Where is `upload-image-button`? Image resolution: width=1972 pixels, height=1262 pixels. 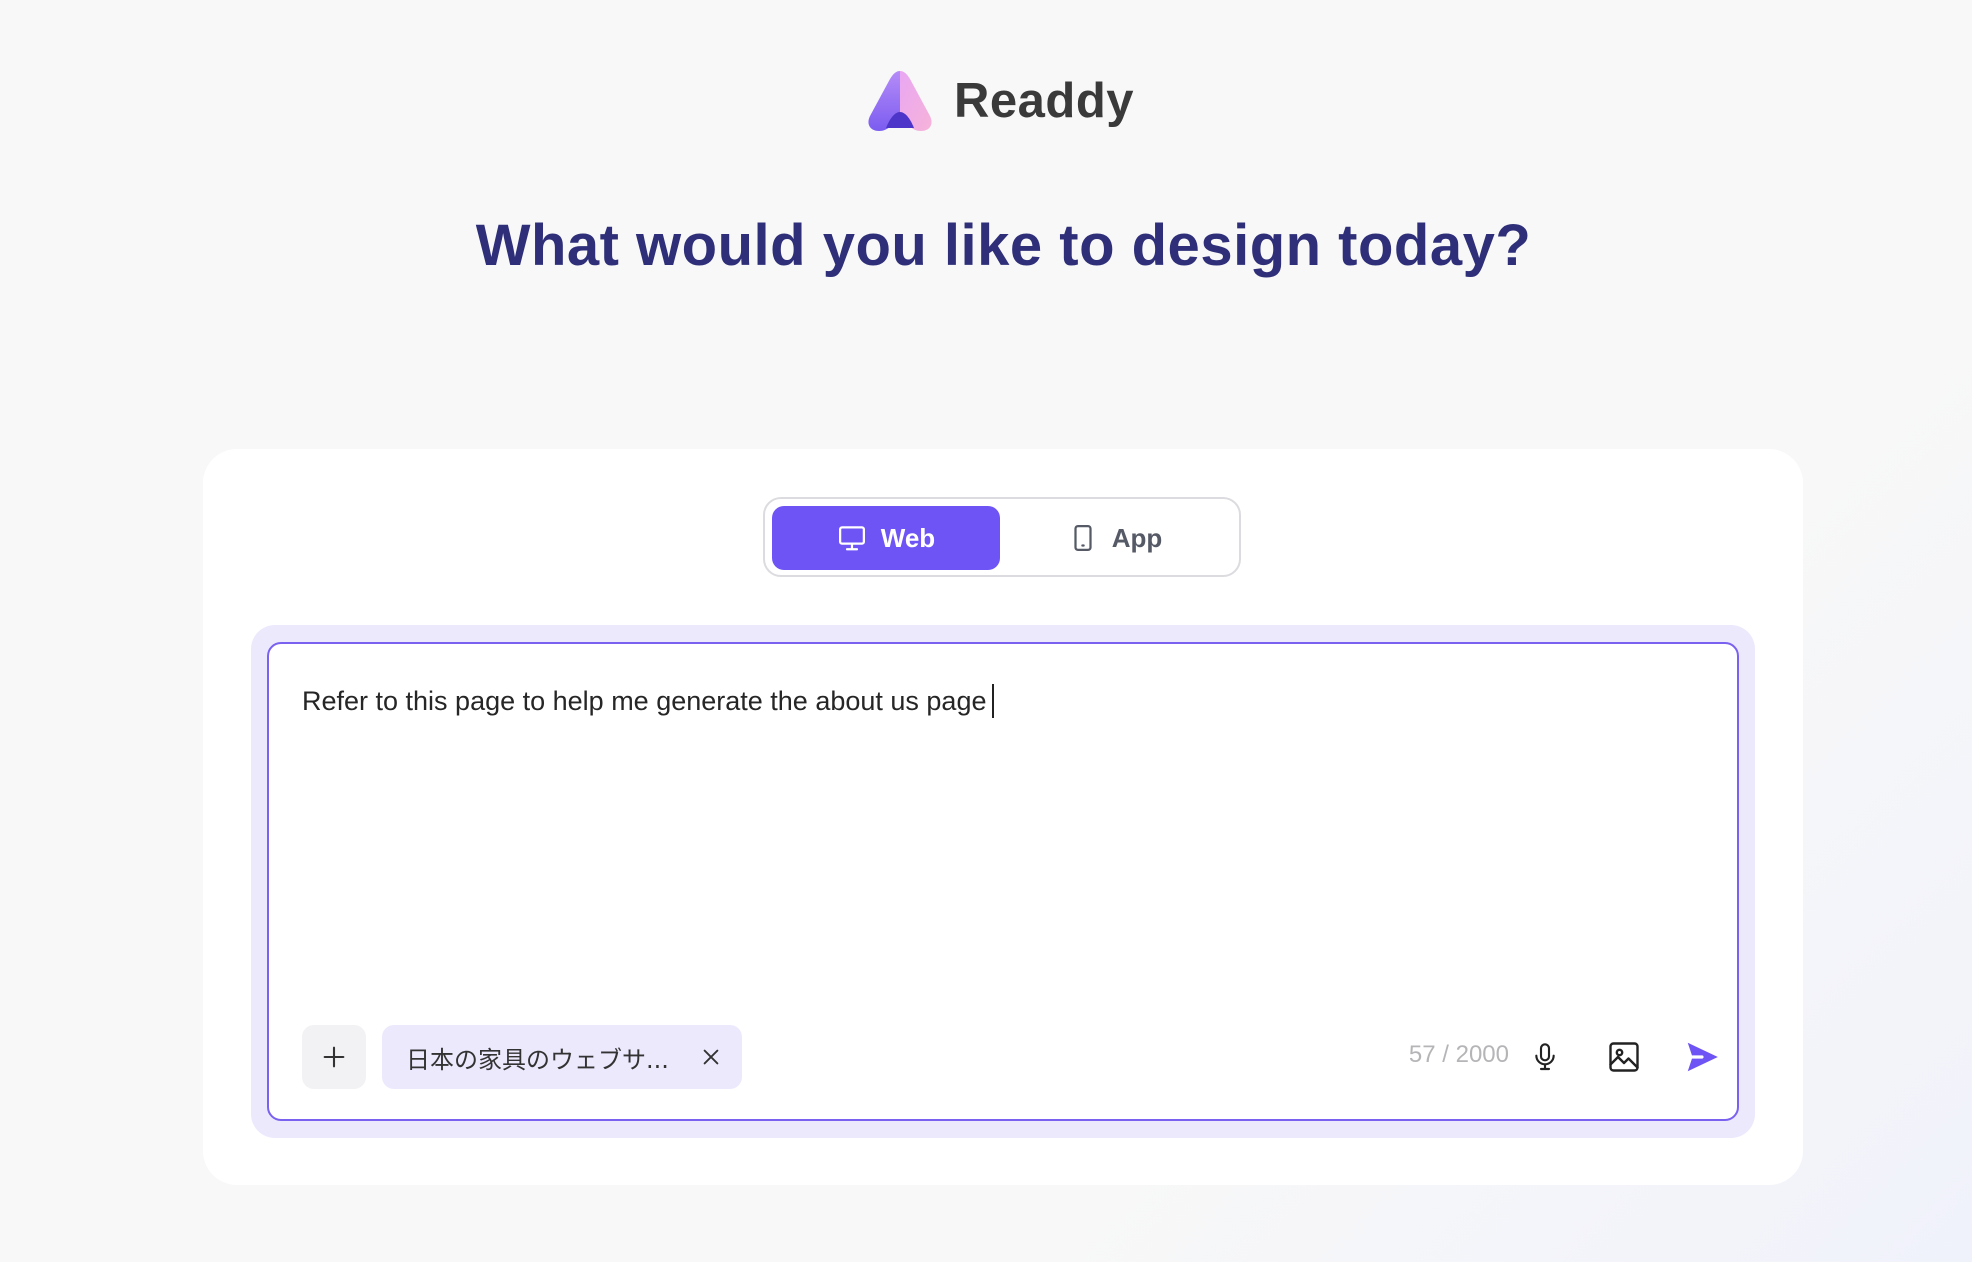 upload-image-button is located at coordinates (1624, 1057).